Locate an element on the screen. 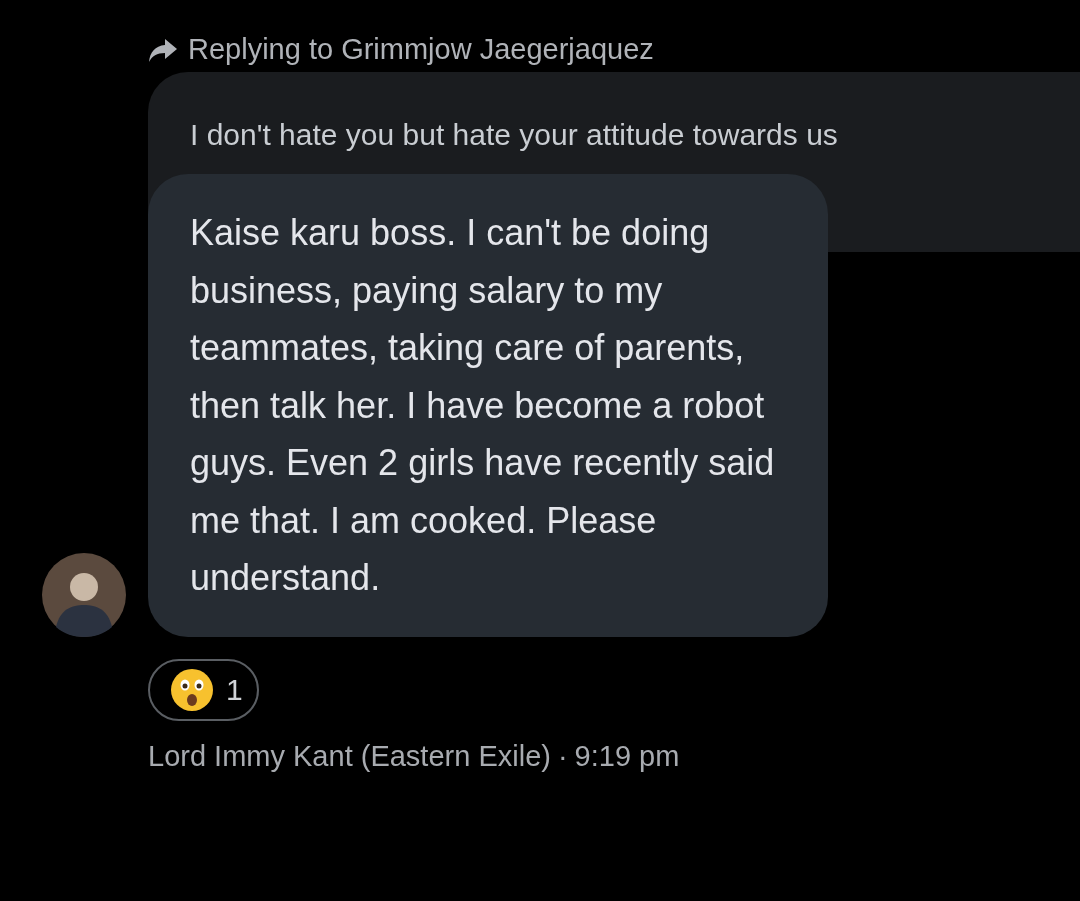  reply-arrow-icon is located at coordinates (163, 50).